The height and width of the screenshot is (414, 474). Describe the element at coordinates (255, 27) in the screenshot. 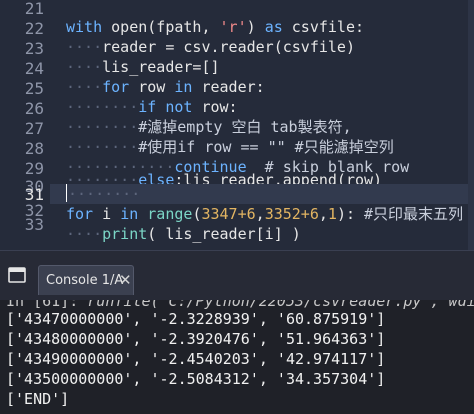

I see `code-text: )` at that location.